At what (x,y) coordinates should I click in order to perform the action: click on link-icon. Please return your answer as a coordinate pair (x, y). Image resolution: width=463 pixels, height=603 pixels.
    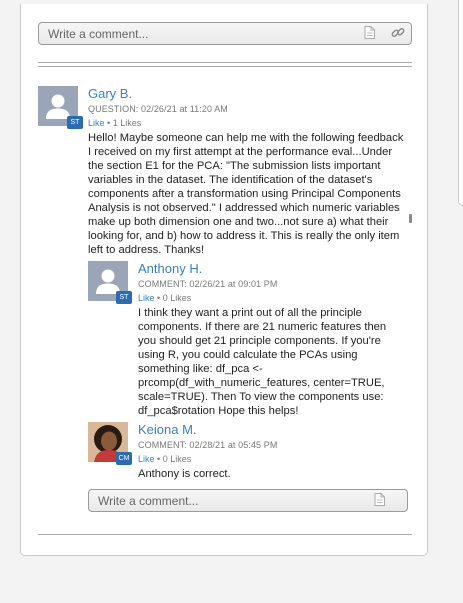
    Looking at the image, I should click on (398, 32).